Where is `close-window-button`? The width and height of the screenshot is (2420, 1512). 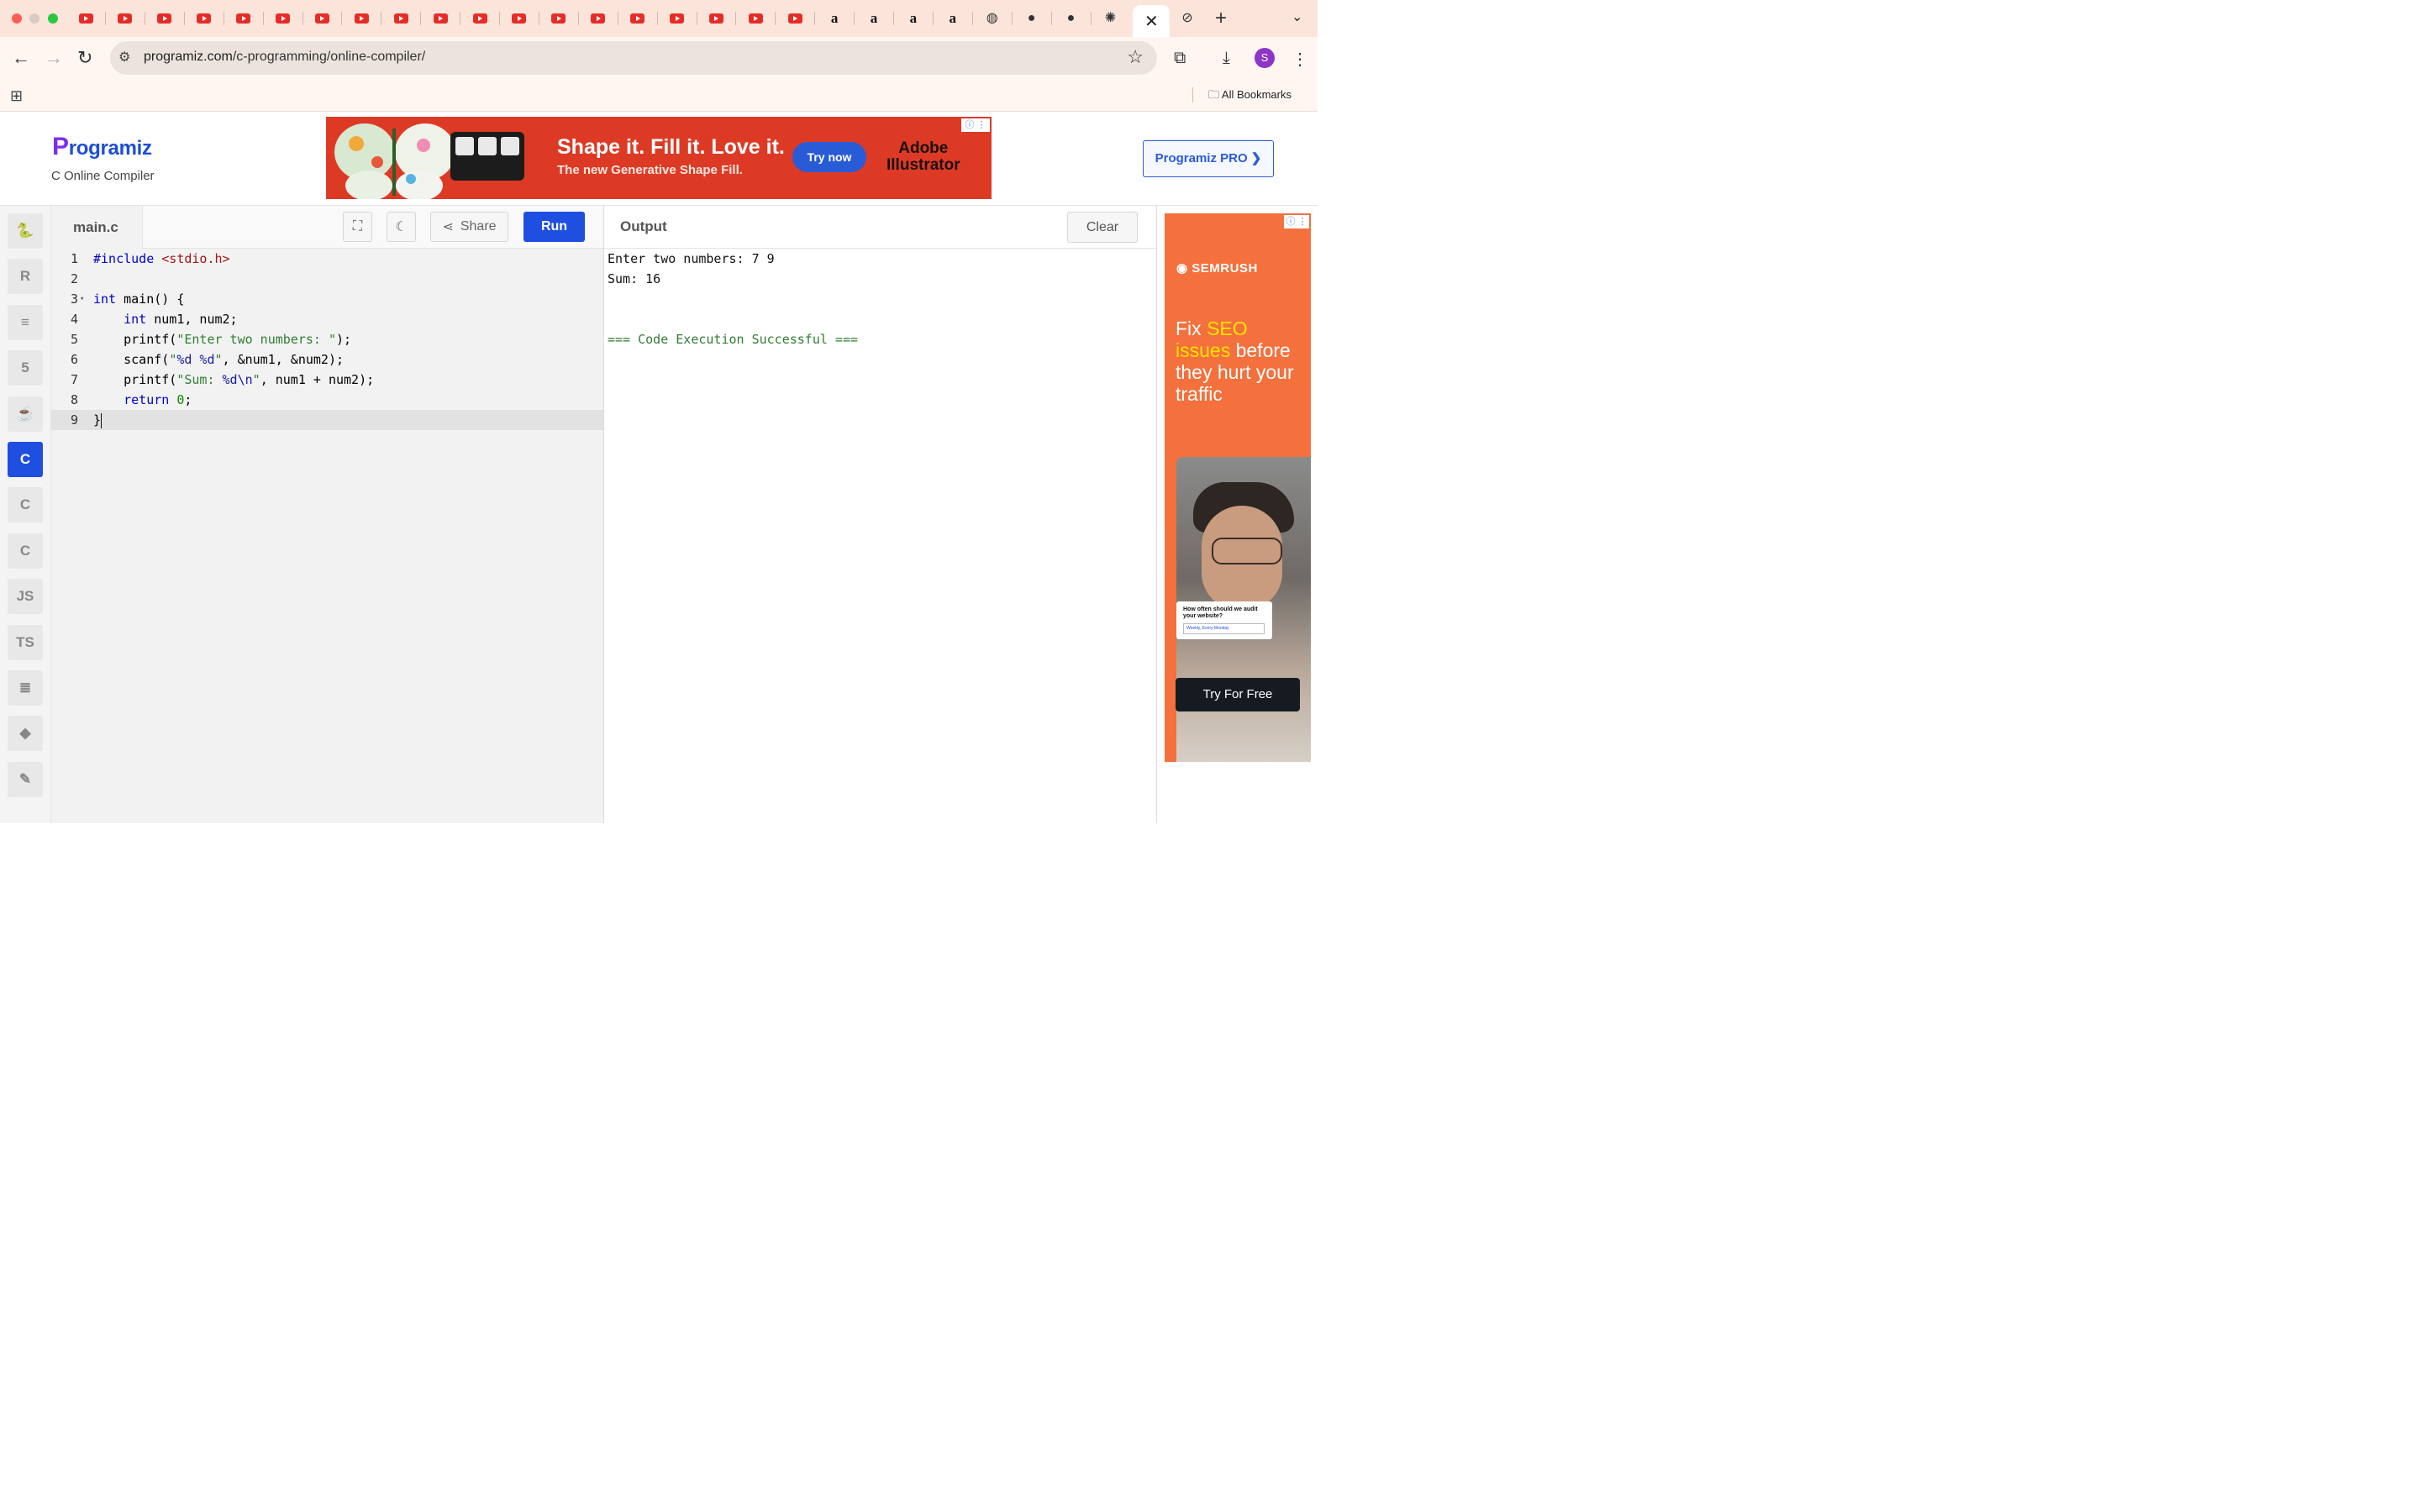
close-window-button is located at coordinates (17, 18).